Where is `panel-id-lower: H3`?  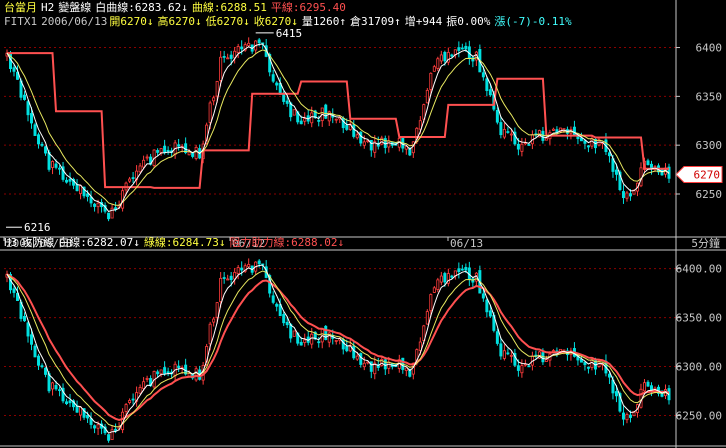
panel-id-lower: H3 is located at coordinates (11, 242).